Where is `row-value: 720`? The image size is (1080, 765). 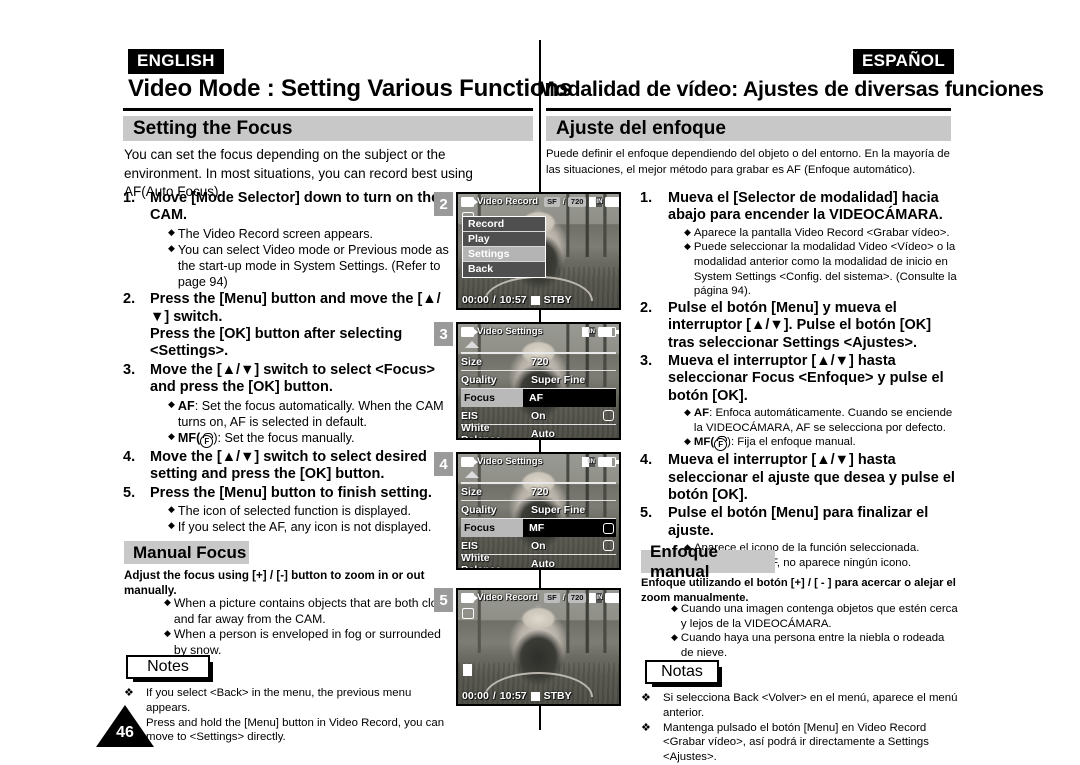
row-value: 720 is located at coordinates (540, 491).